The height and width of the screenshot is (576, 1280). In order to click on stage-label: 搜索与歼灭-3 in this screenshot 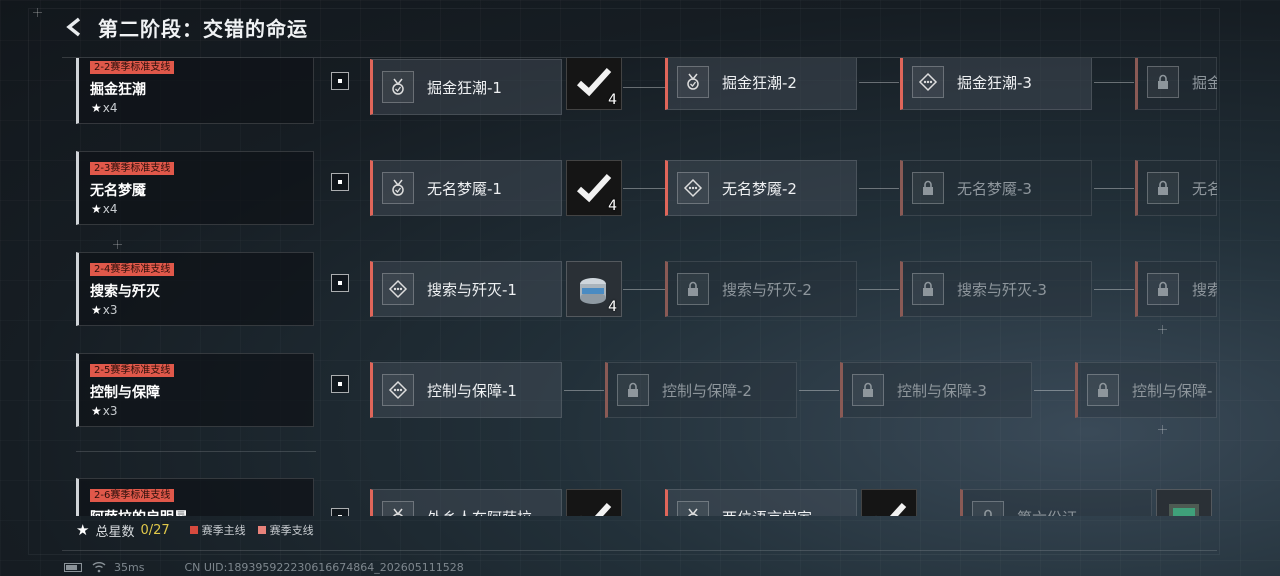, I will do `click(1002, 289)`.